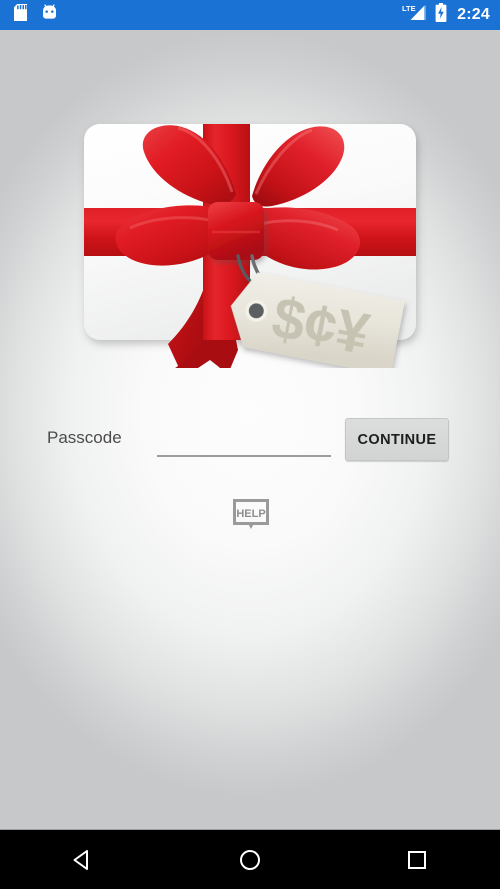  I want to click on passcode-field-wrapper, so click(244, 441).